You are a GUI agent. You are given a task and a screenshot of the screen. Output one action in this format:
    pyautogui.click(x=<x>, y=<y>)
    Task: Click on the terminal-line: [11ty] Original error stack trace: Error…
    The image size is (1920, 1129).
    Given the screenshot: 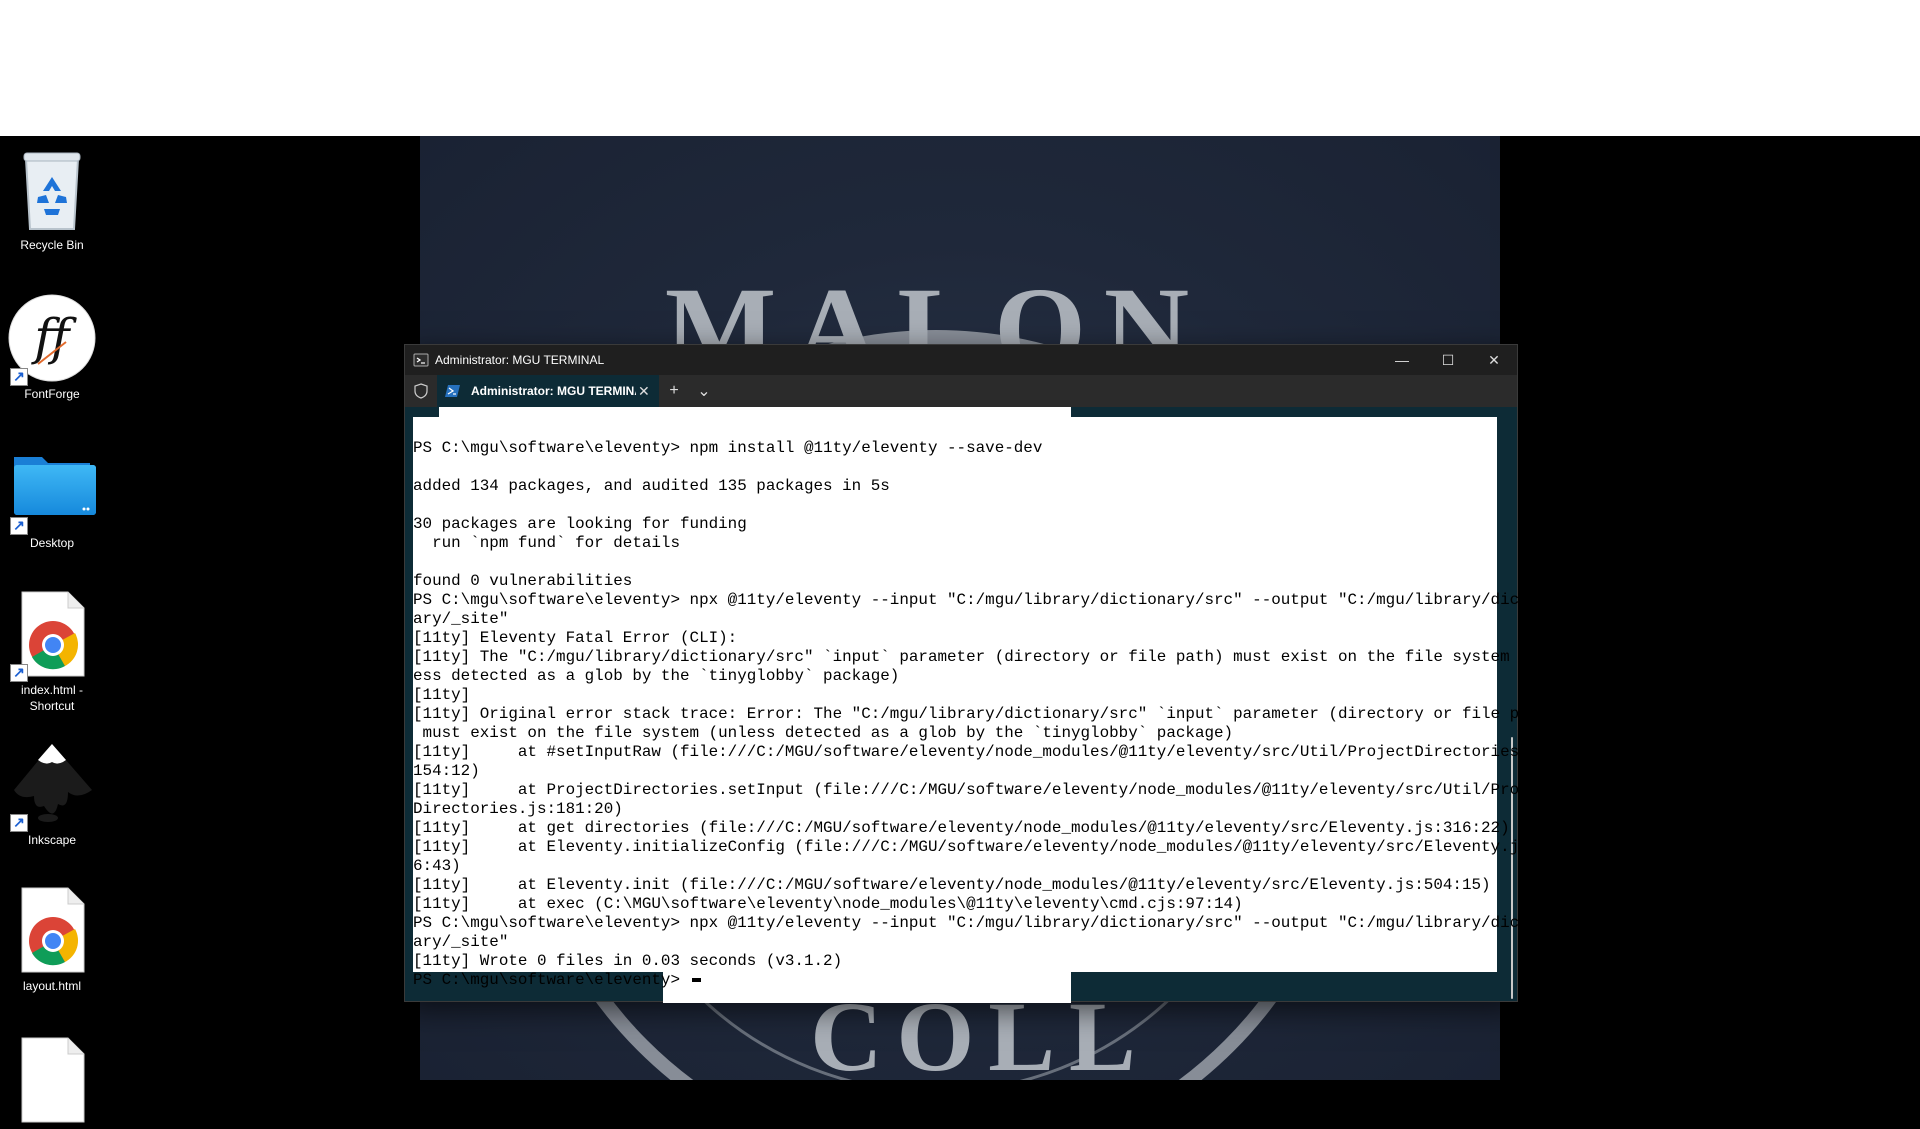 What is the action you would take?
    pyautogui.click(x=985, y=714)
    